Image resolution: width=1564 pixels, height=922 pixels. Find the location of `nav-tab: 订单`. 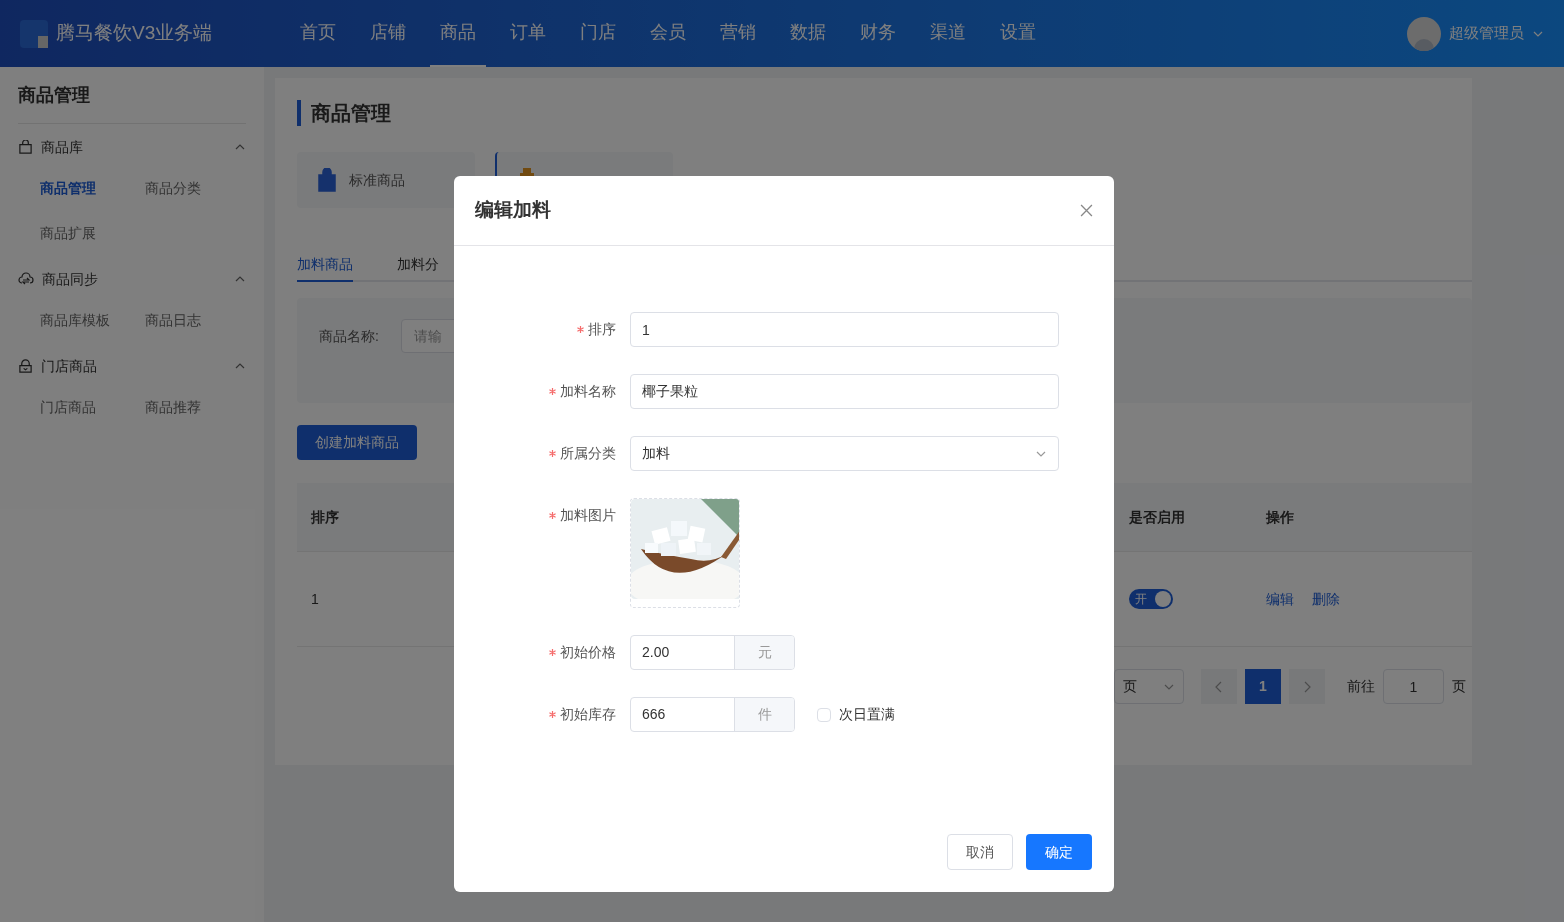

nav-tab: 订单 is located at coordinates (528, 33).